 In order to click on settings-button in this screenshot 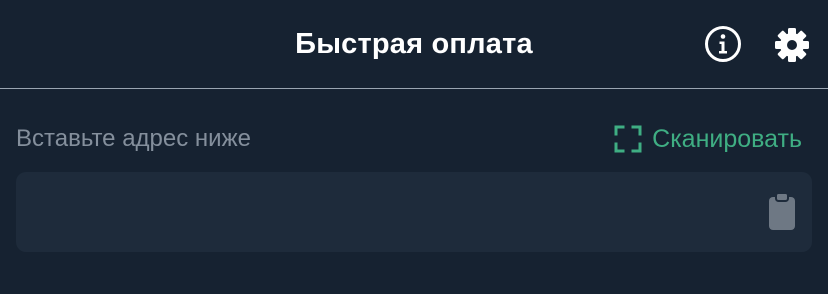, I will do `click(792, 45)`.